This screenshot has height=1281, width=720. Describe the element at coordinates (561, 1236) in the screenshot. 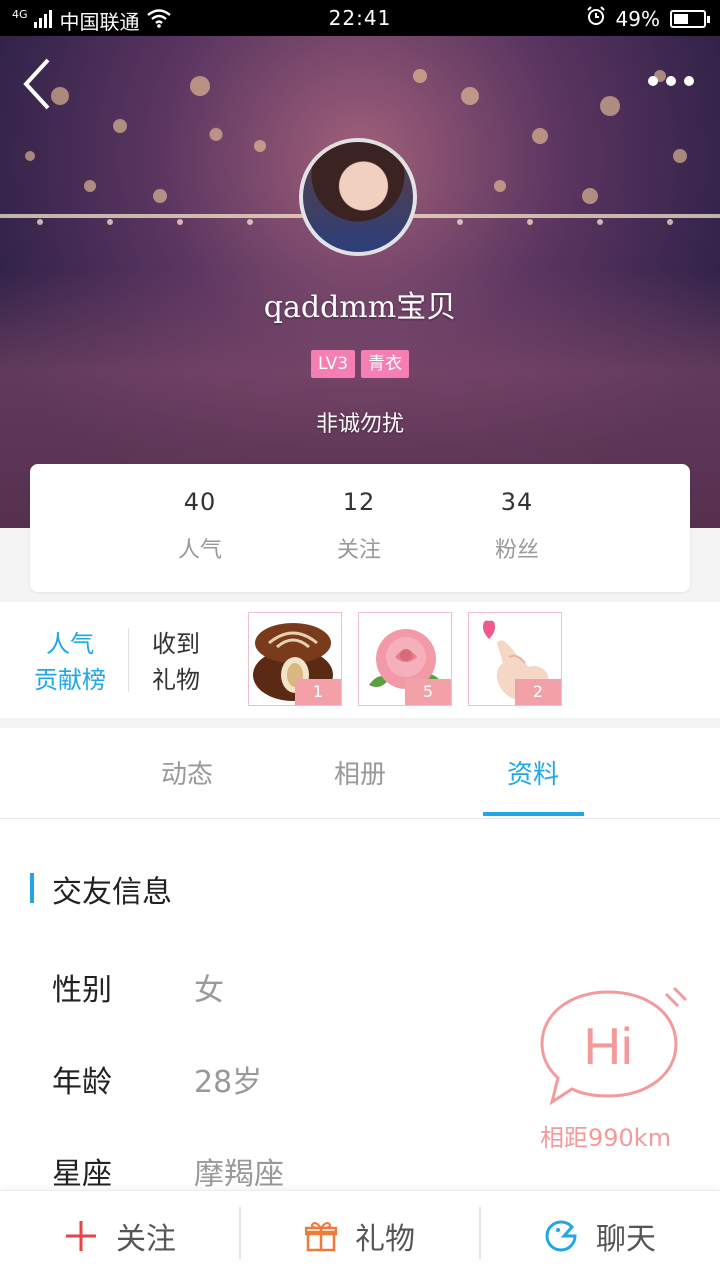

I see `chat-icon` at that location.